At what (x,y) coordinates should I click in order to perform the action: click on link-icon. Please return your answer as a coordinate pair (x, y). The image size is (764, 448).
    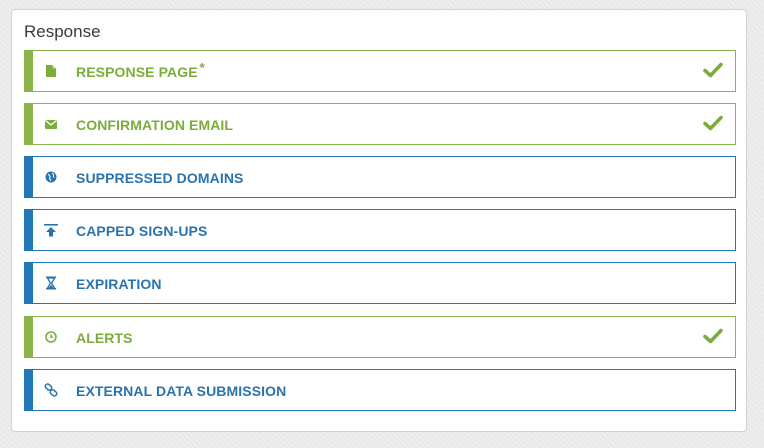
    Looking at the image, I should click on (51, 390).